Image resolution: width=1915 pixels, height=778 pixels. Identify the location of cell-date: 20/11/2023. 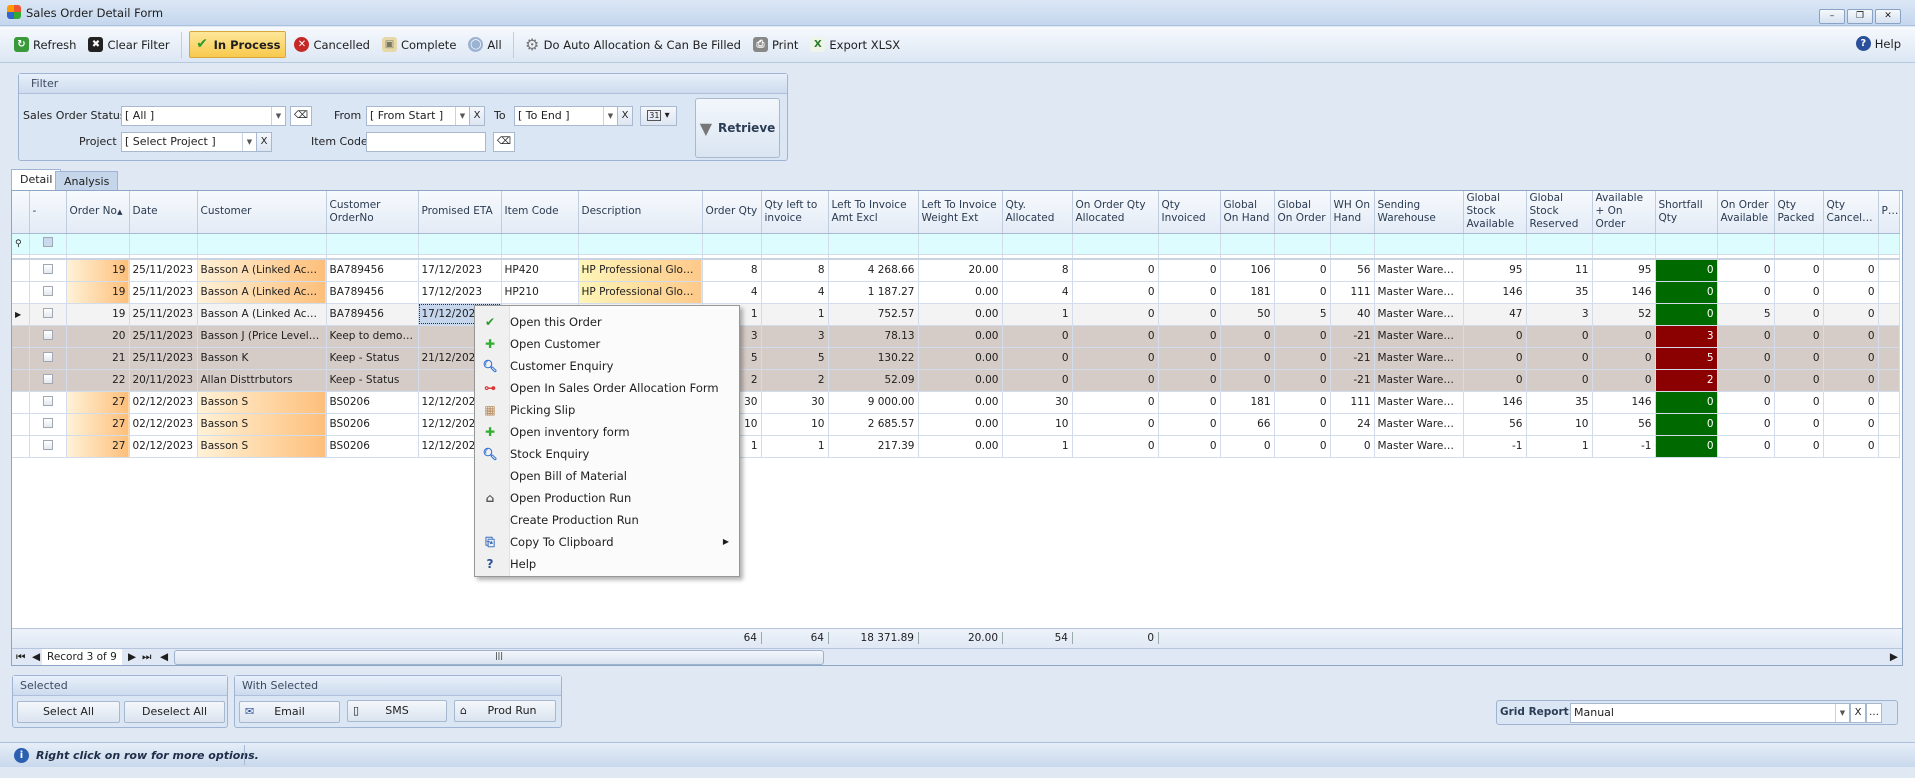
(163, 380).